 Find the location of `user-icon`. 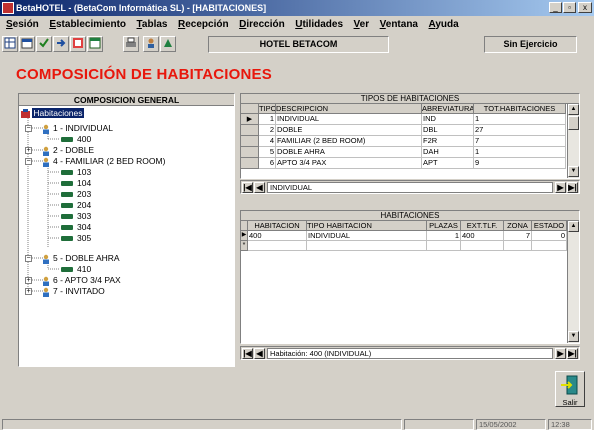

user-icon is located at coordinates (151, 44).